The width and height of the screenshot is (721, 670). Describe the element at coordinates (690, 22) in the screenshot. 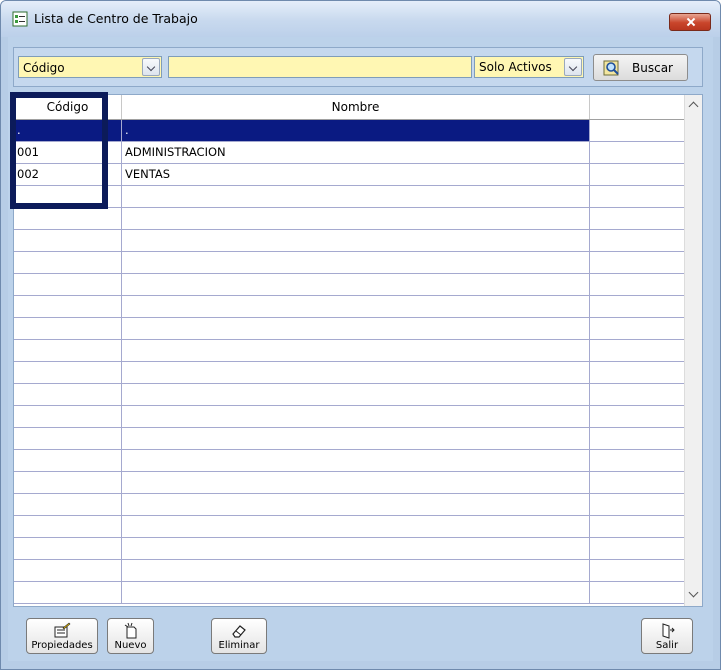

I see `close-button` at that location.